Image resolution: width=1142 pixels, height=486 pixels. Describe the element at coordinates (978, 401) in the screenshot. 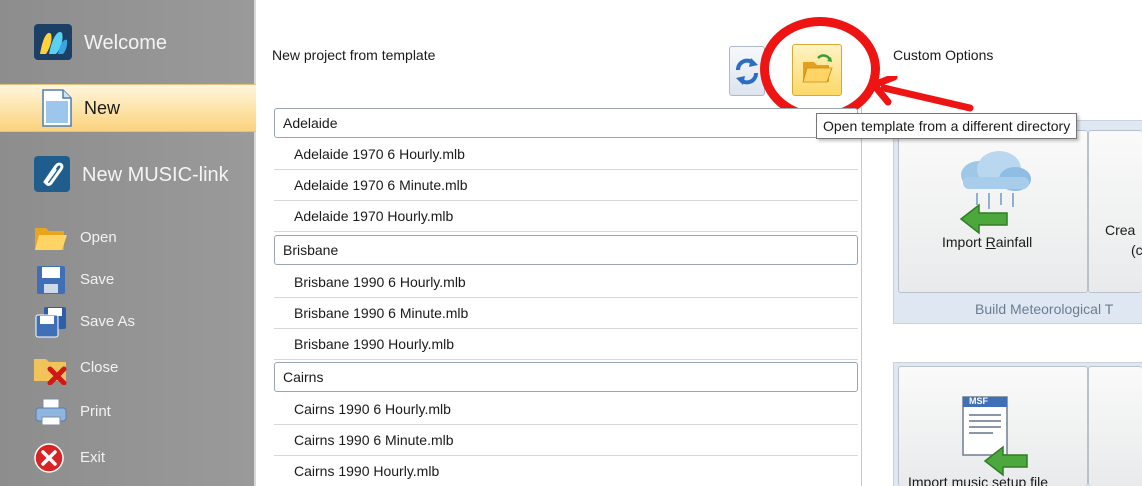

I see `msf-badge: MSF` at that location.